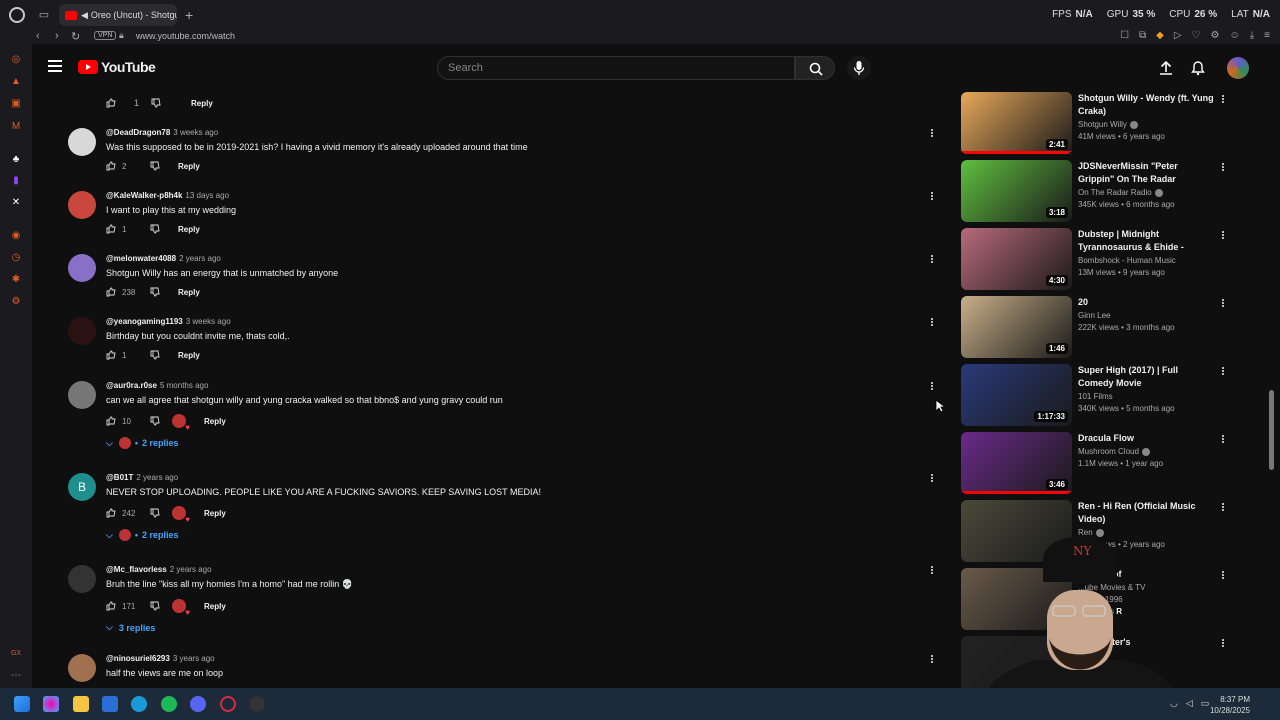 This screenshot has height=720, width=1280. I want to click on back-icon: ‹, so click(38, 36).